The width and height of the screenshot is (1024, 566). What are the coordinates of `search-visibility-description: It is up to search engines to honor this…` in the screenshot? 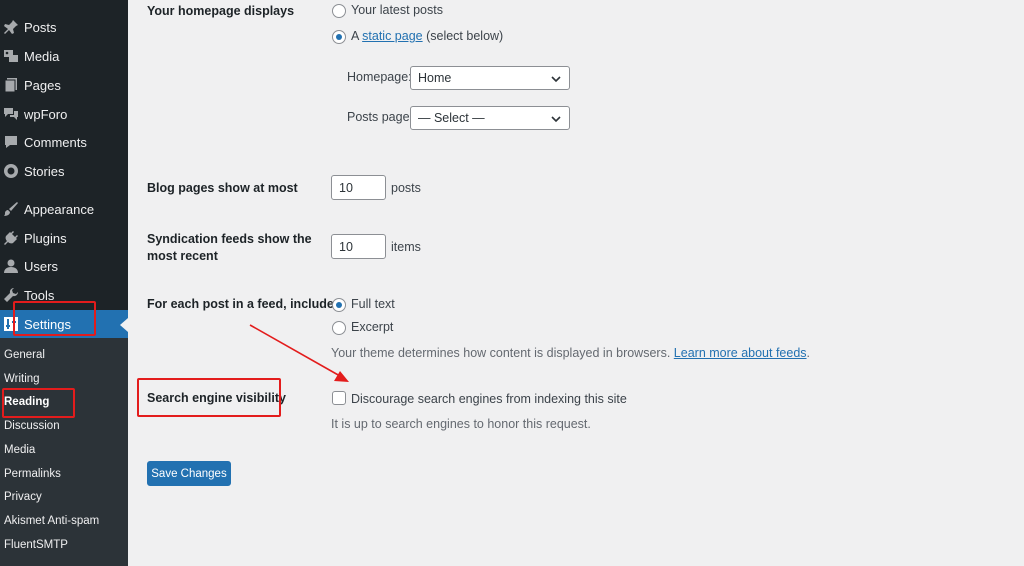 It's located at (461, 424).